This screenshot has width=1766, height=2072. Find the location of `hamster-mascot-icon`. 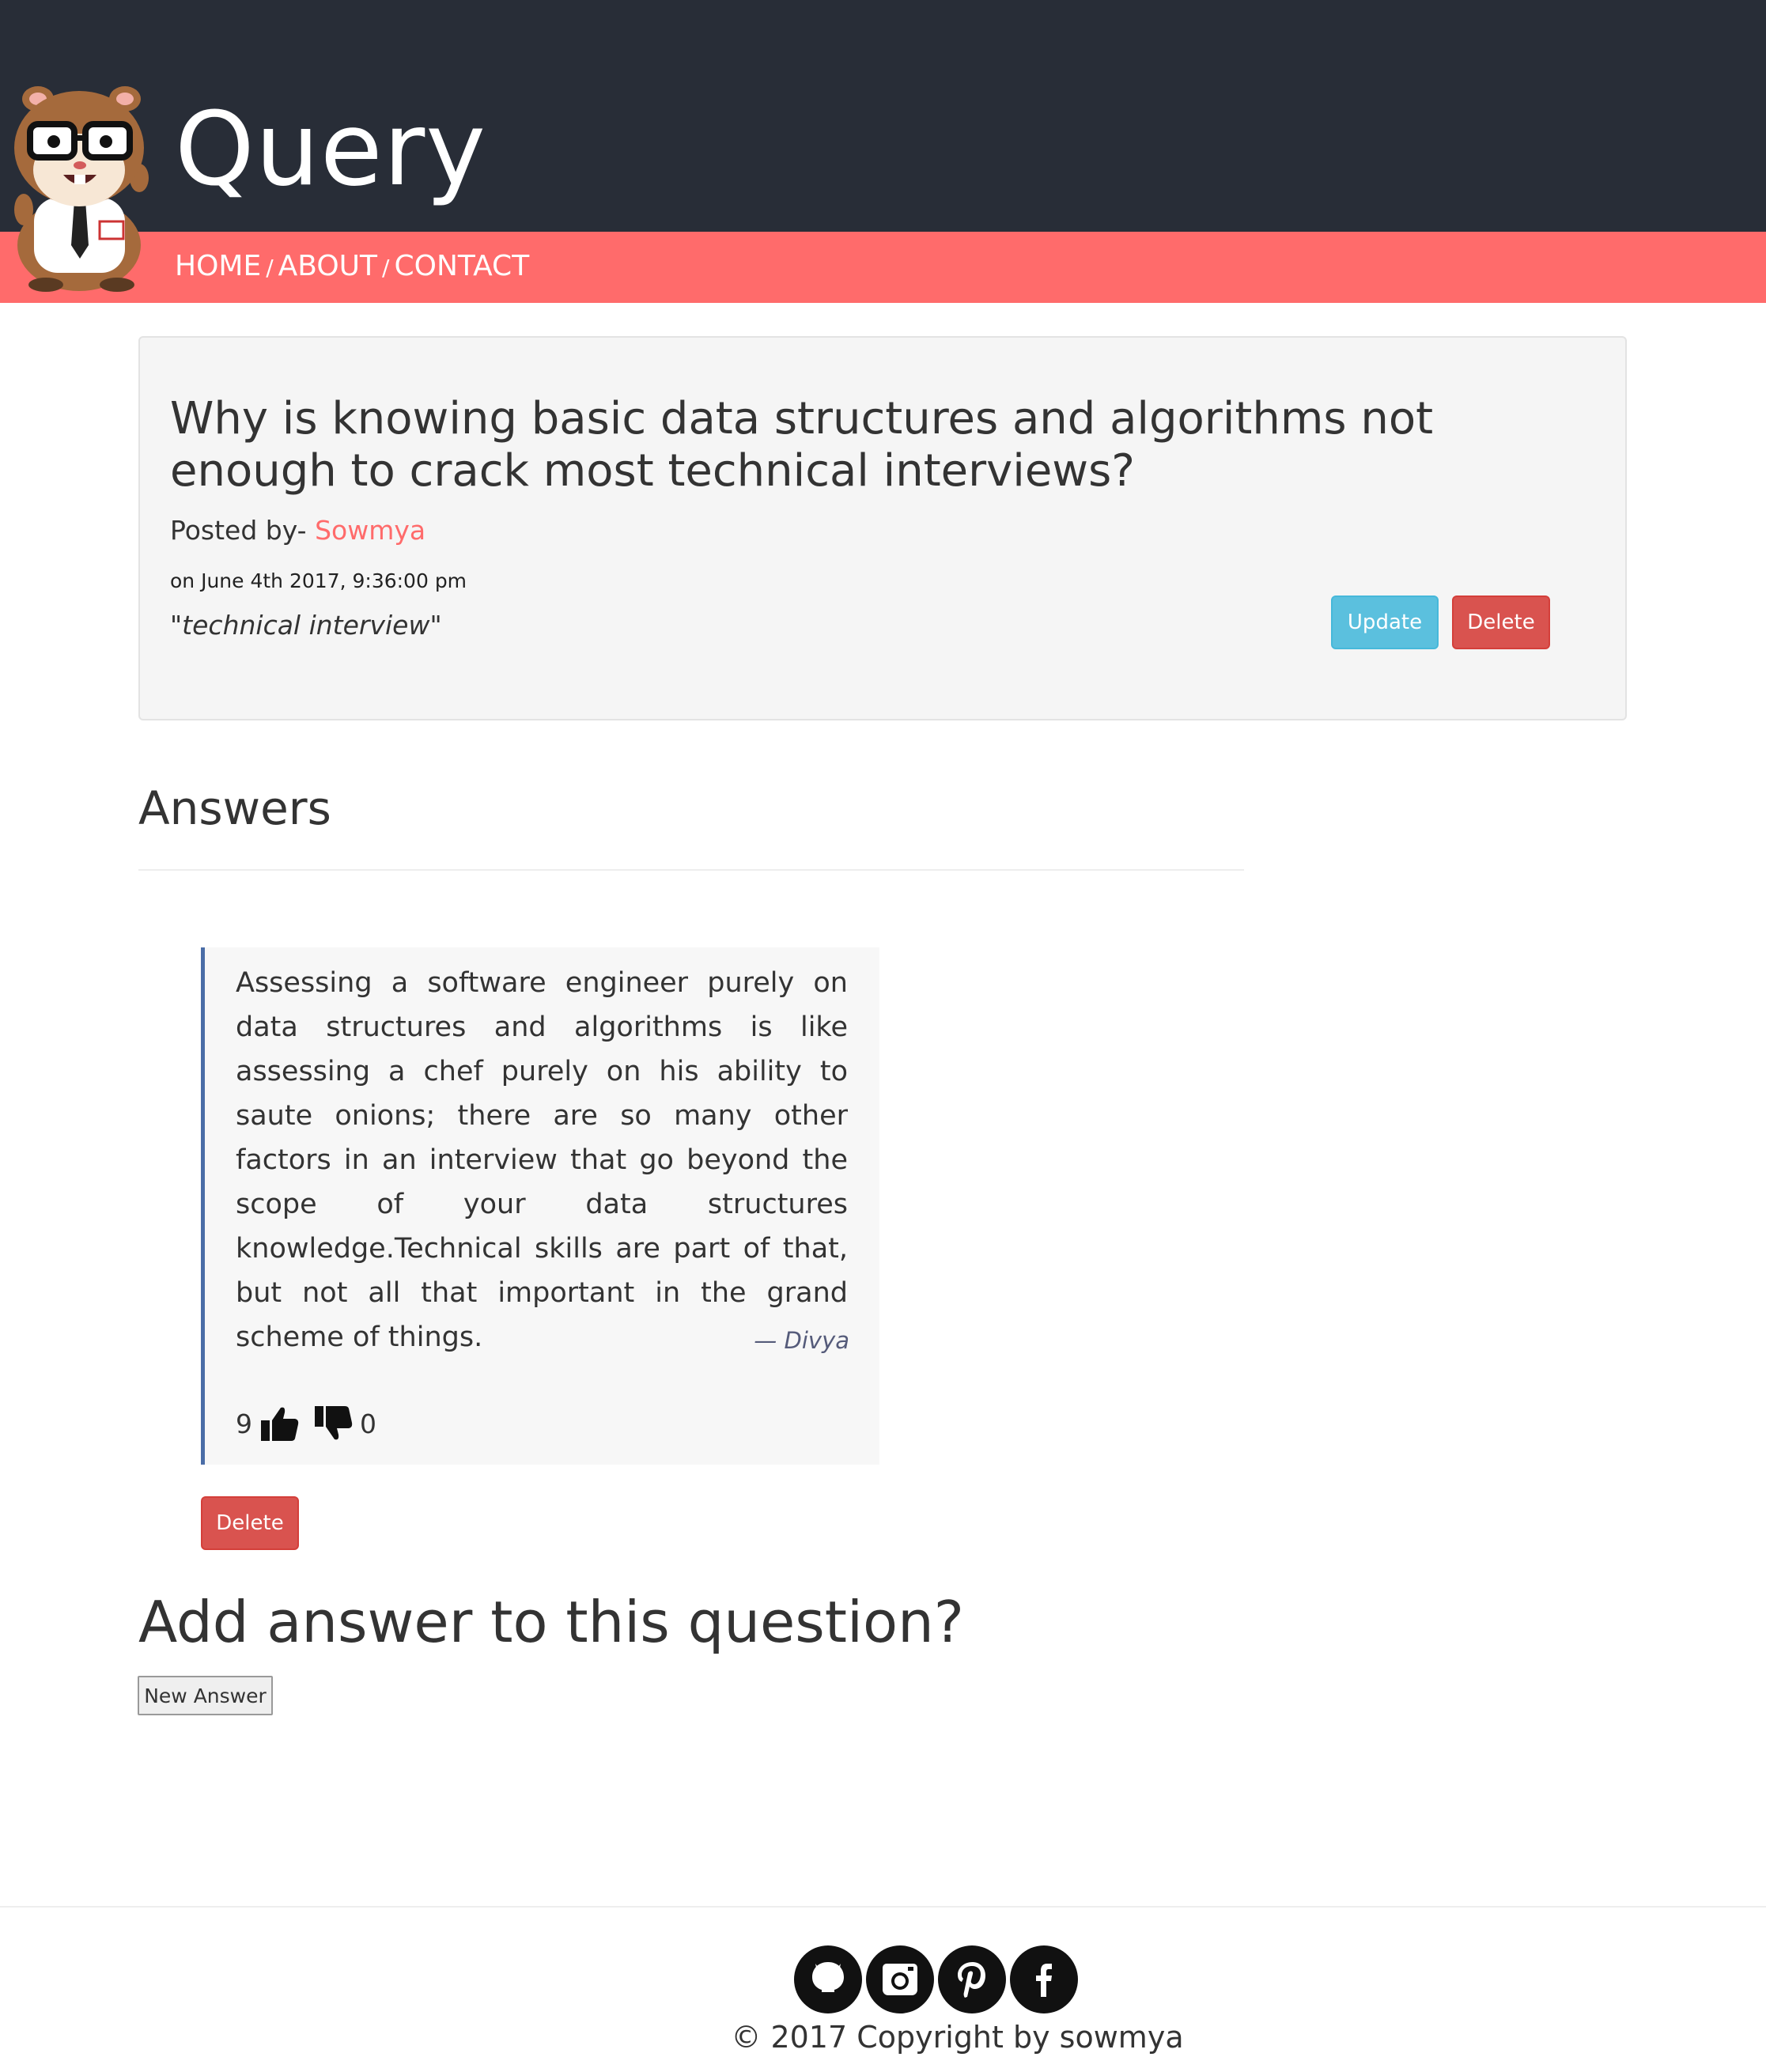

hamster-mascot-icon is located at coordinates (81, 188).